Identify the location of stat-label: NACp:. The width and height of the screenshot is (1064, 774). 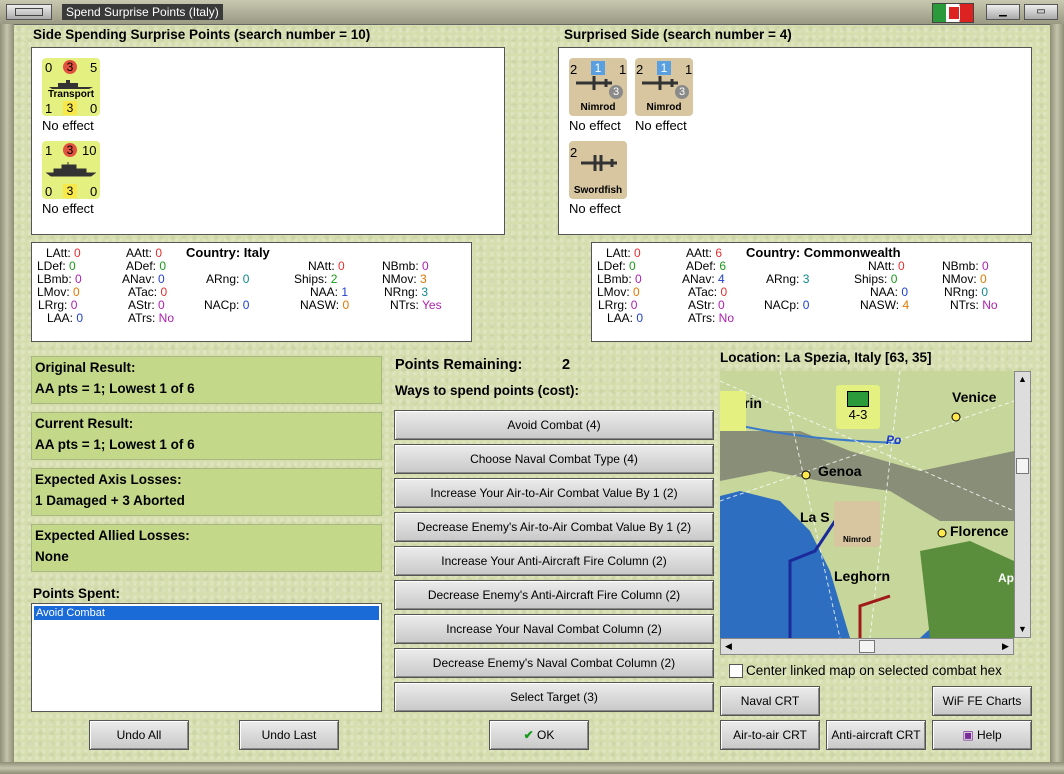
(222, 305).